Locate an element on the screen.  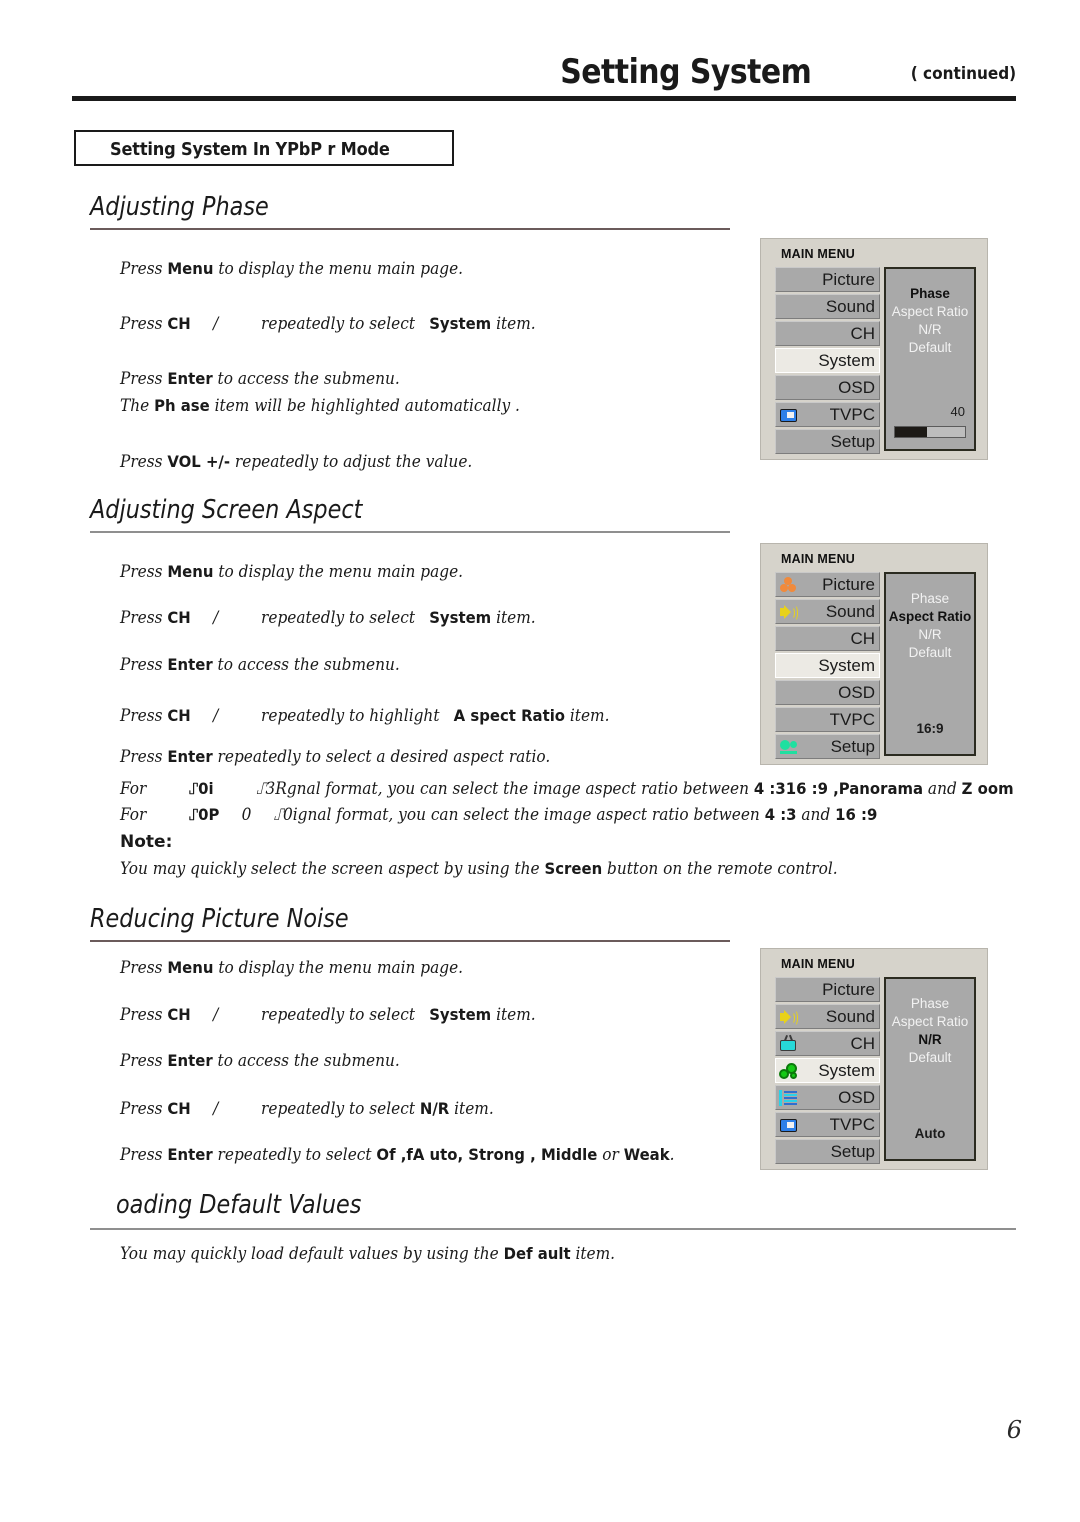
osd-submenu: Phase Aspect Ratio N/R Default Auto is located at coordinates (930, 1069).